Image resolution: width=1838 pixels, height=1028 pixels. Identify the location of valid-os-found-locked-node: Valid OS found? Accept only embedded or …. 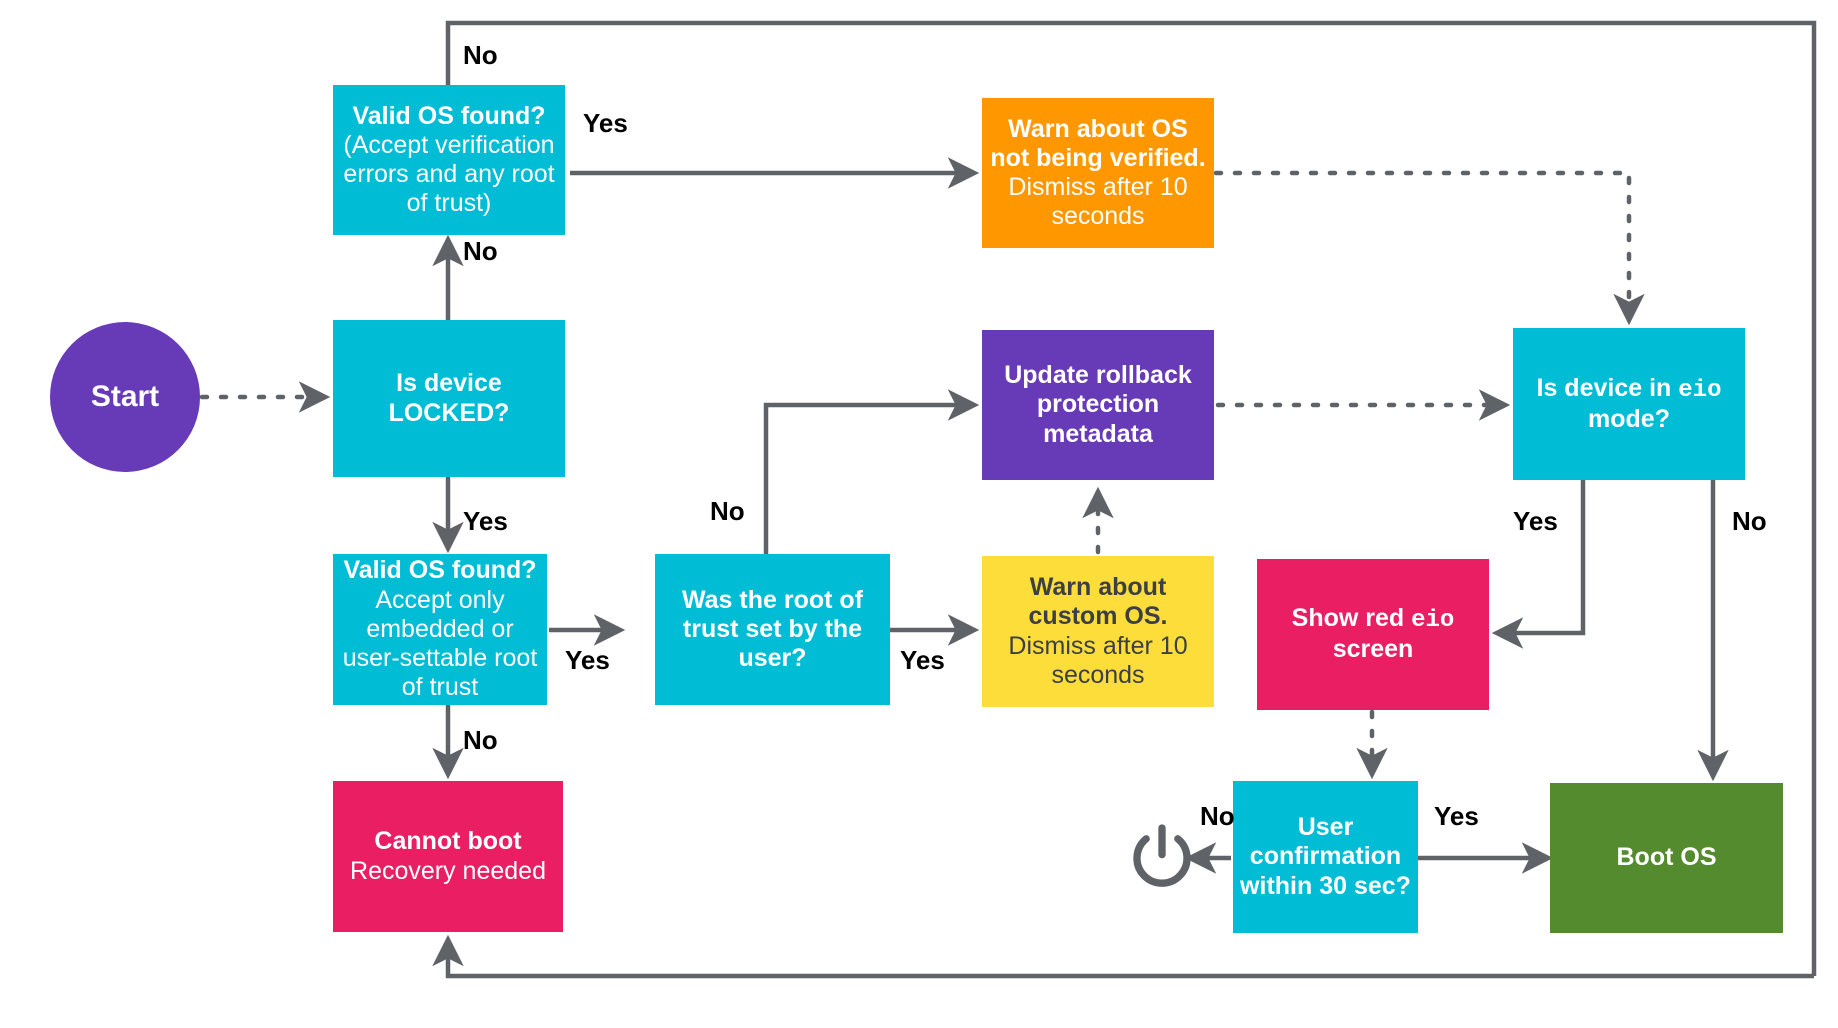
(440, 629).